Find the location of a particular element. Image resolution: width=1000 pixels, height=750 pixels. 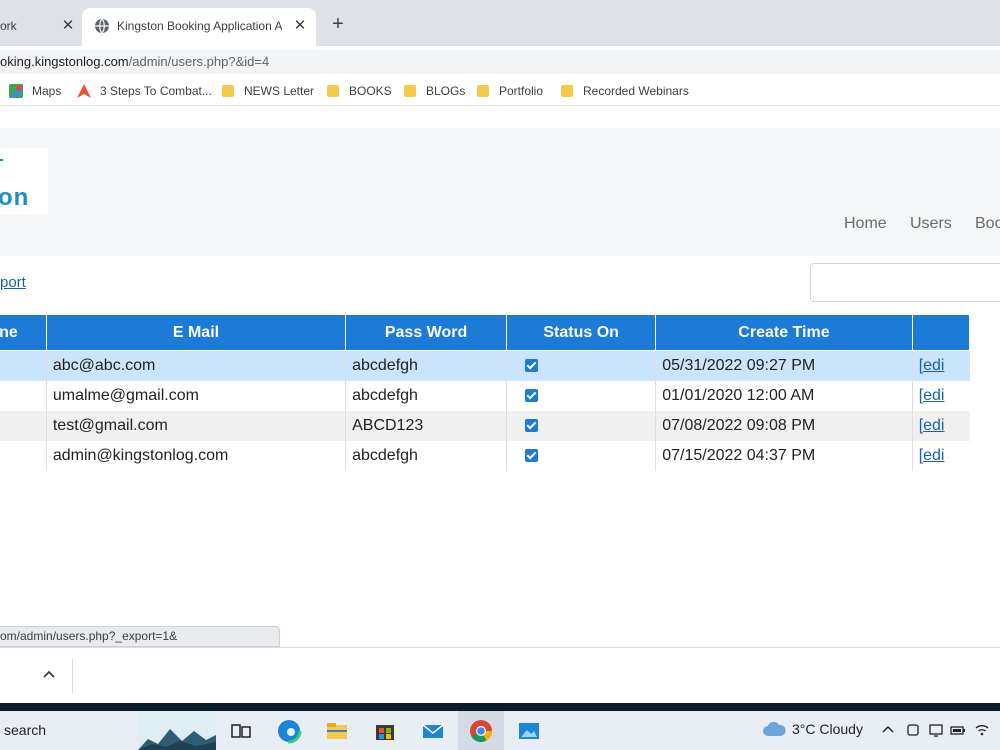

status-url-preview: om/admin/users.php?_export=1& is located at coordinates (140, 636).